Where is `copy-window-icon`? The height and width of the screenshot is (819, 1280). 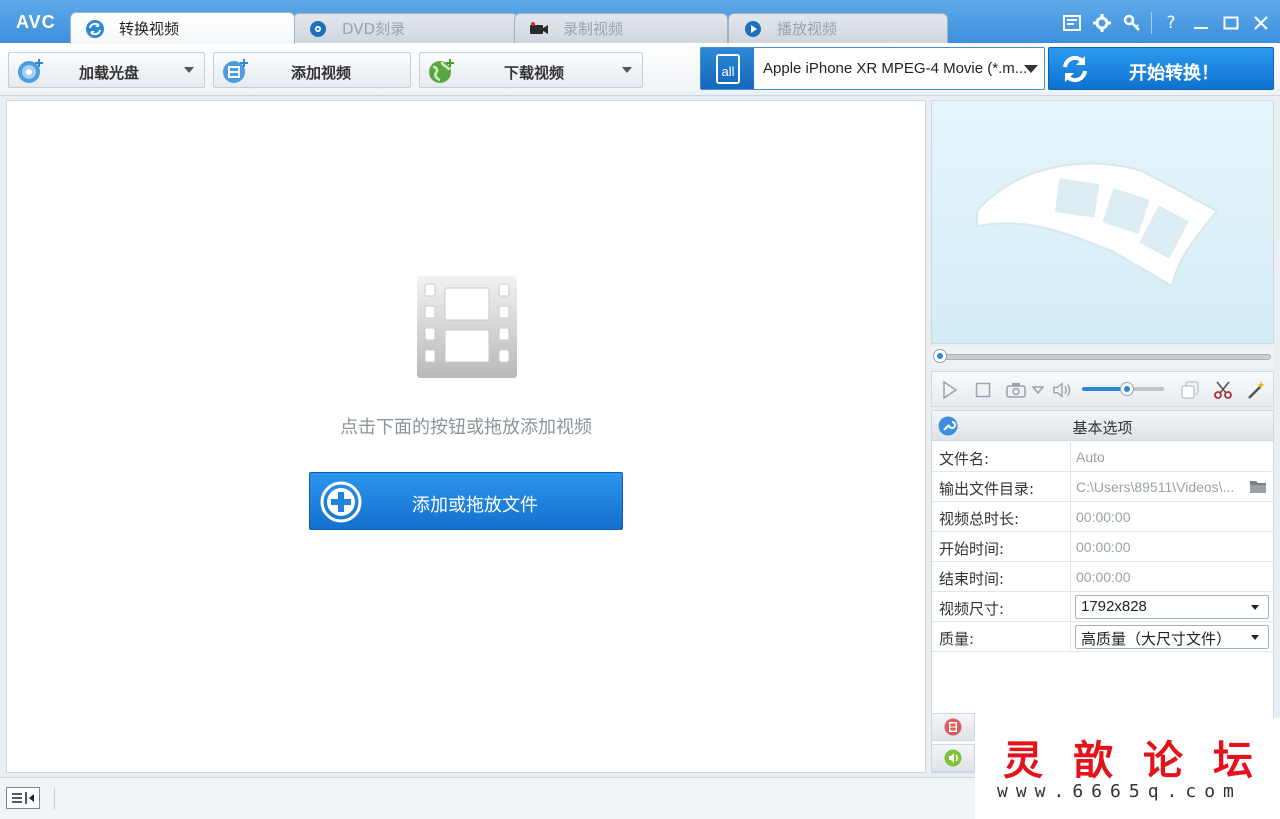 copy-window-icon is located at coordinates (1190, 390).